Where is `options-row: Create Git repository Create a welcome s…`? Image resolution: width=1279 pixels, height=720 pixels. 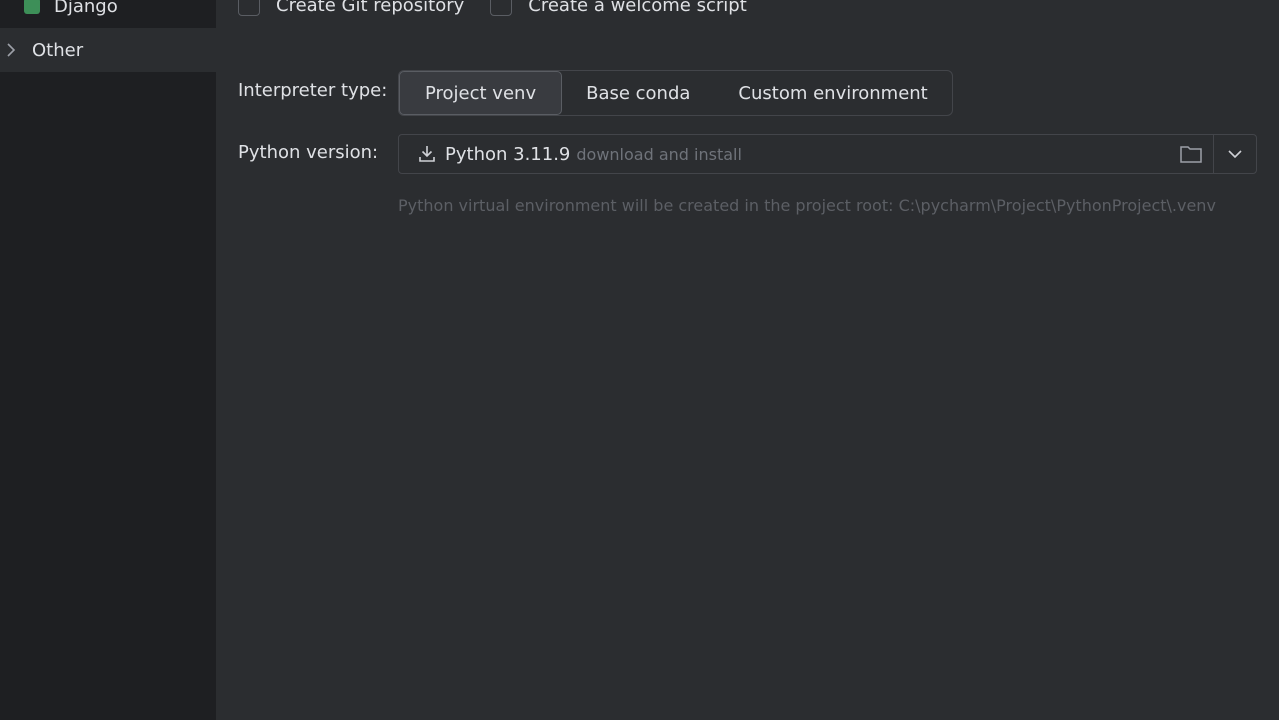 options-row: Create Git repository Create a welcome s… is located at coordinates (505, 10).